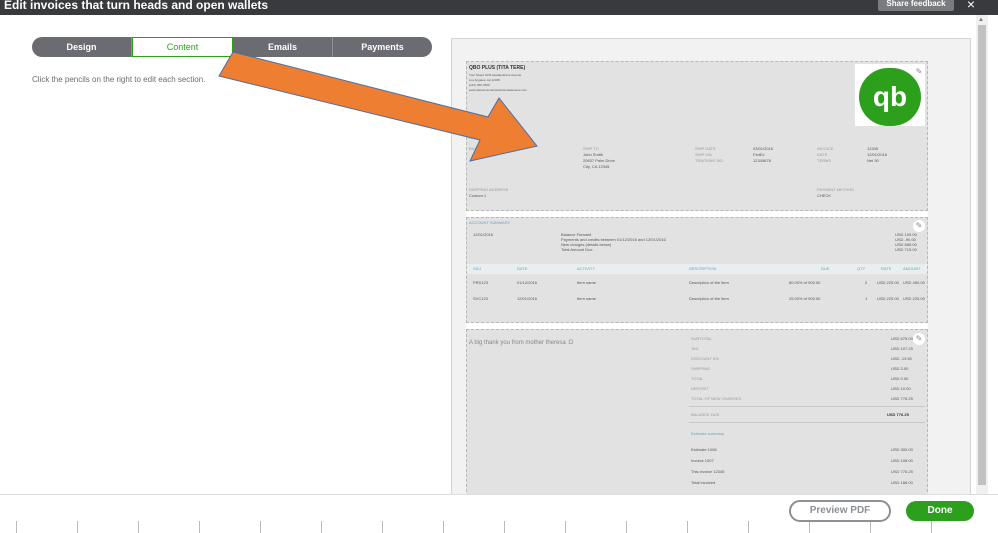  I want to click on total-value: USD 675.00, so click(902, 338).